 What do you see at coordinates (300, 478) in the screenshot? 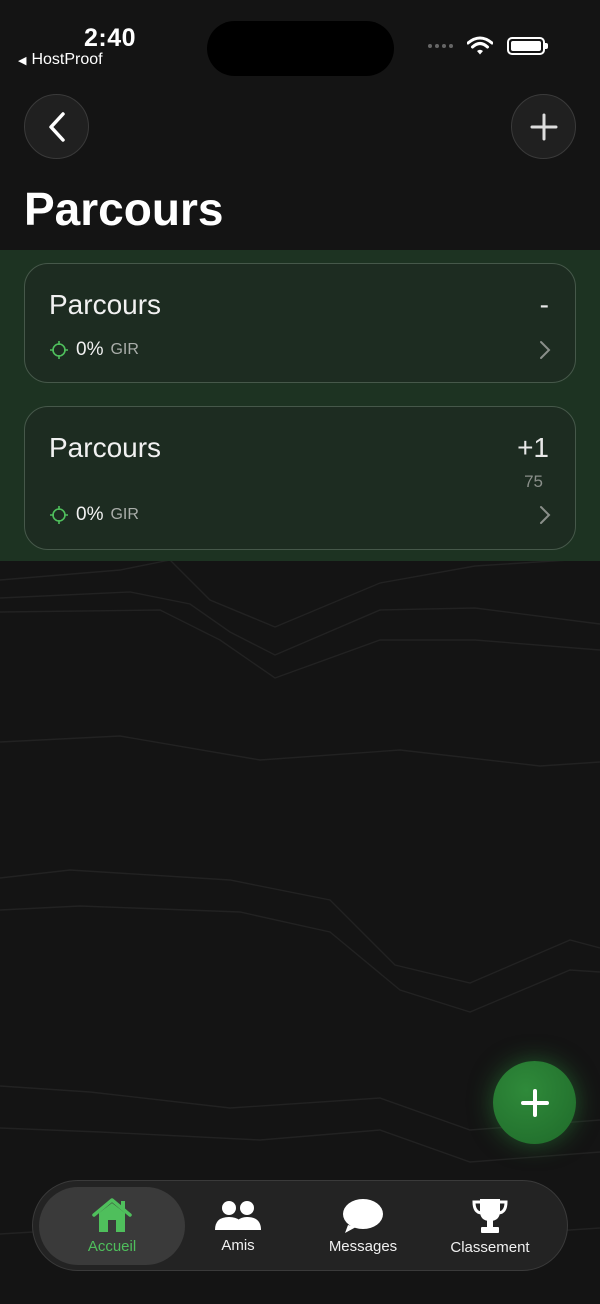
I see `course-card: Parcours +1 75 0% GIR` at bounding box center [300, 478].